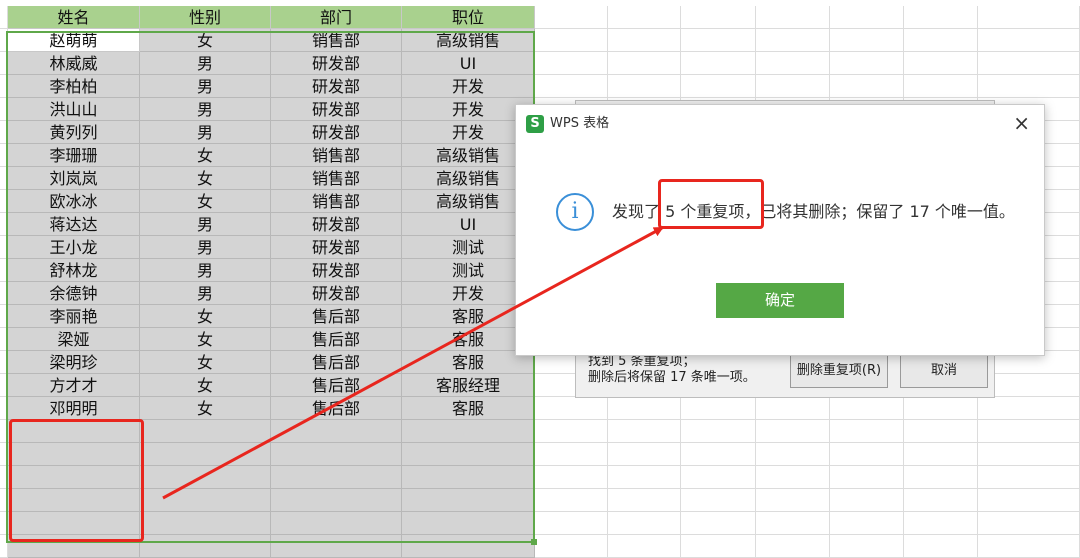 This screenshot has width=1080, height=558. I want to click on cell: 销售部, so click(336, 155).